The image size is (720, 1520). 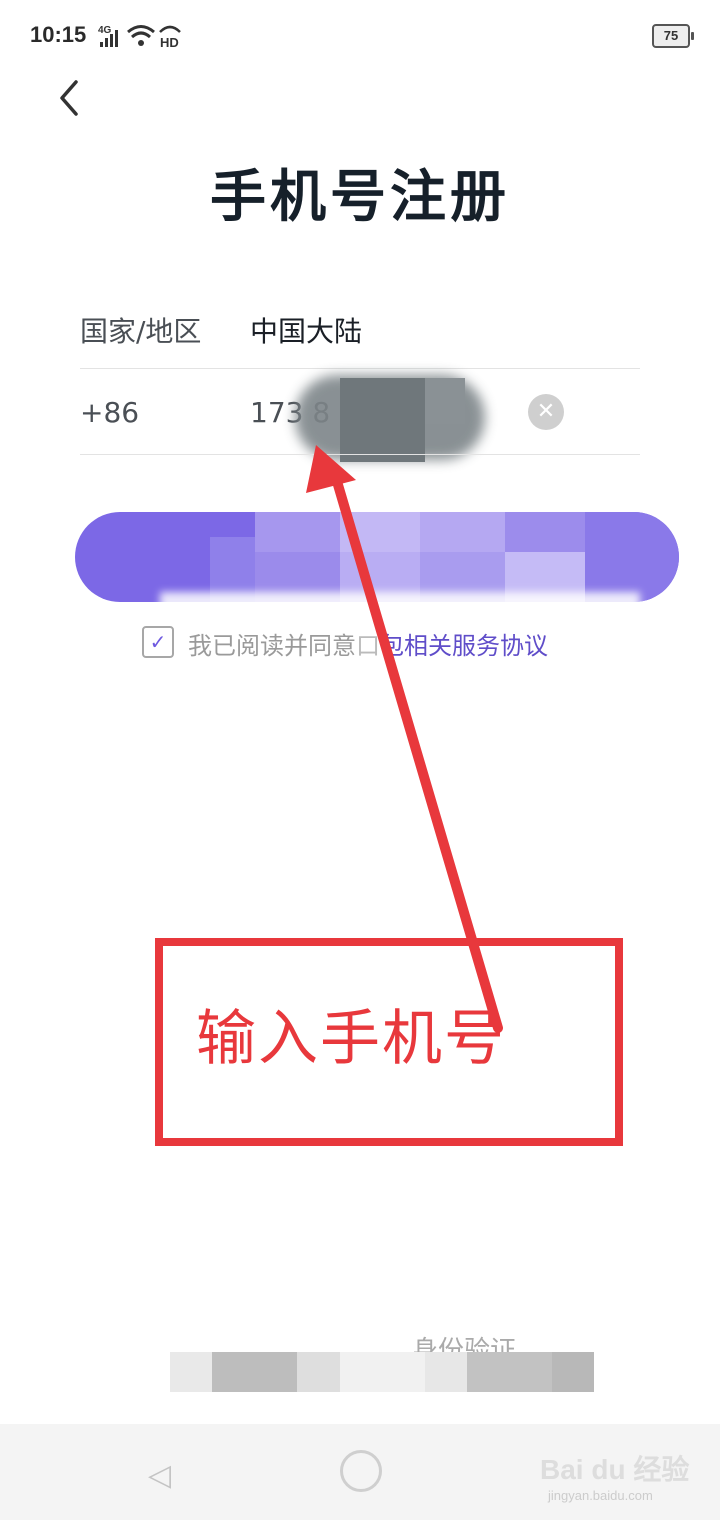 I want to click on annotation-arrow, so click(x=404, y=739).